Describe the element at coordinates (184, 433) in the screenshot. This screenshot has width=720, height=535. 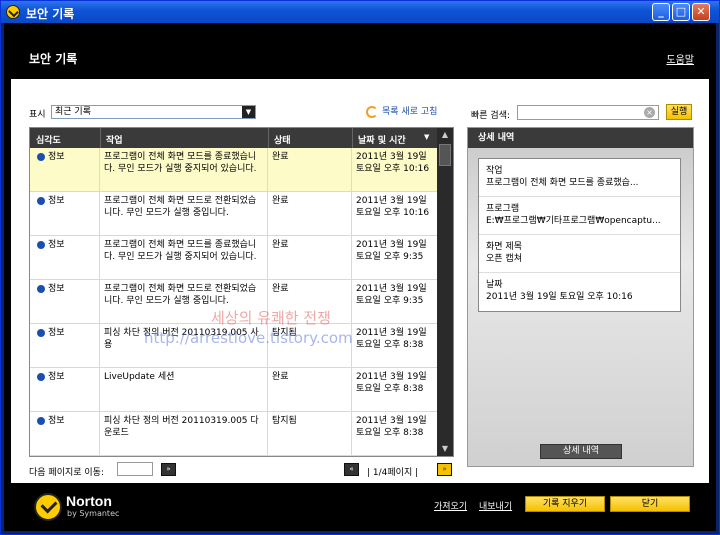
I see `task-cell: 피싱 차단 정의 버전 20110319.005 다운로드` at that location.